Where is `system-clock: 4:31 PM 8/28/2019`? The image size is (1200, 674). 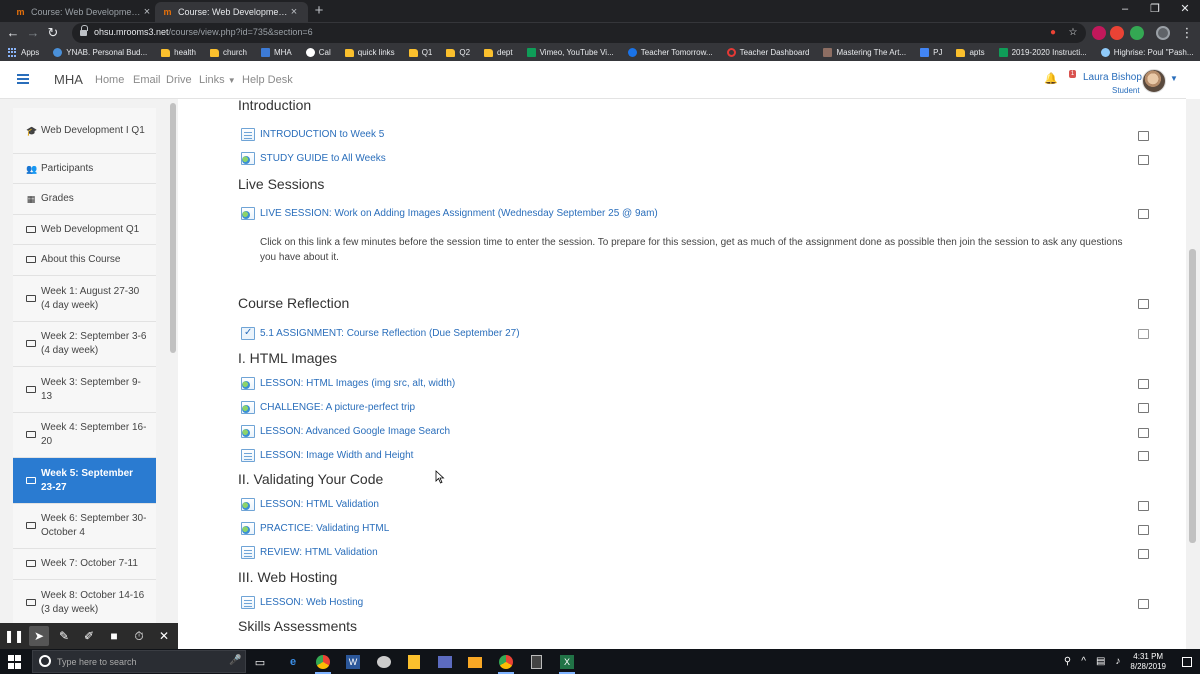
system-clock: 4:31 PM 8/28/2019 is located at coordinates (1148, 662).